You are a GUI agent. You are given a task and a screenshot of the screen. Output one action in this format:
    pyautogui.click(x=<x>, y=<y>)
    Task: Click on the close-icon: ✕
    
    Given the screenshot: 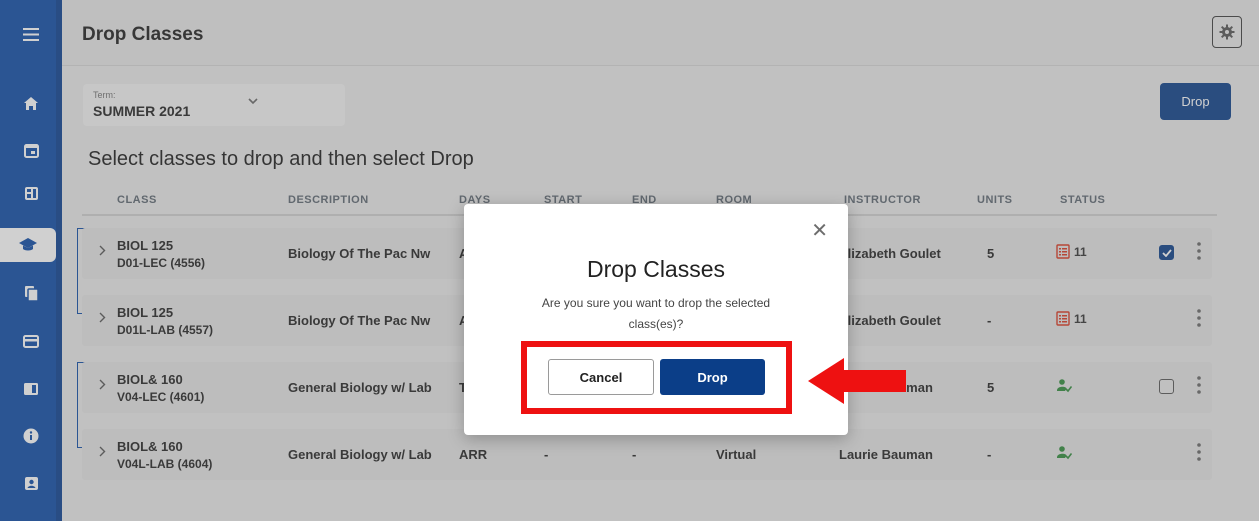 What is the action you would take?
    pyautogui.click(x=819, y=230)
    